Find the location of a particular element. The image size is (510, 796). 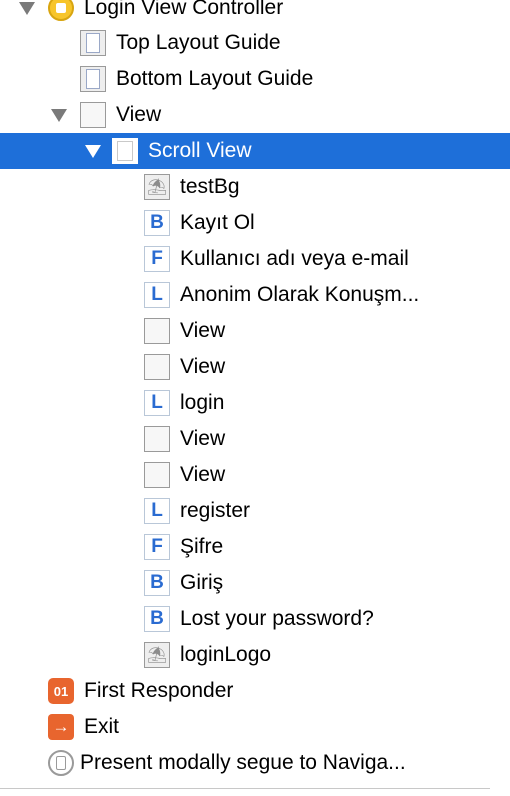

row-label: Şifre is located at coordinates (202, 546).